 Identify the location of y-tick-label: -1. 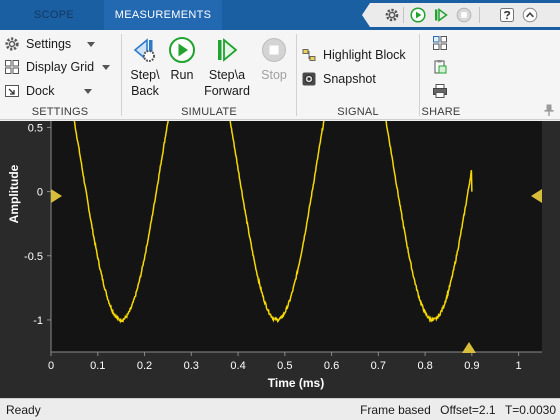
(38, 321).